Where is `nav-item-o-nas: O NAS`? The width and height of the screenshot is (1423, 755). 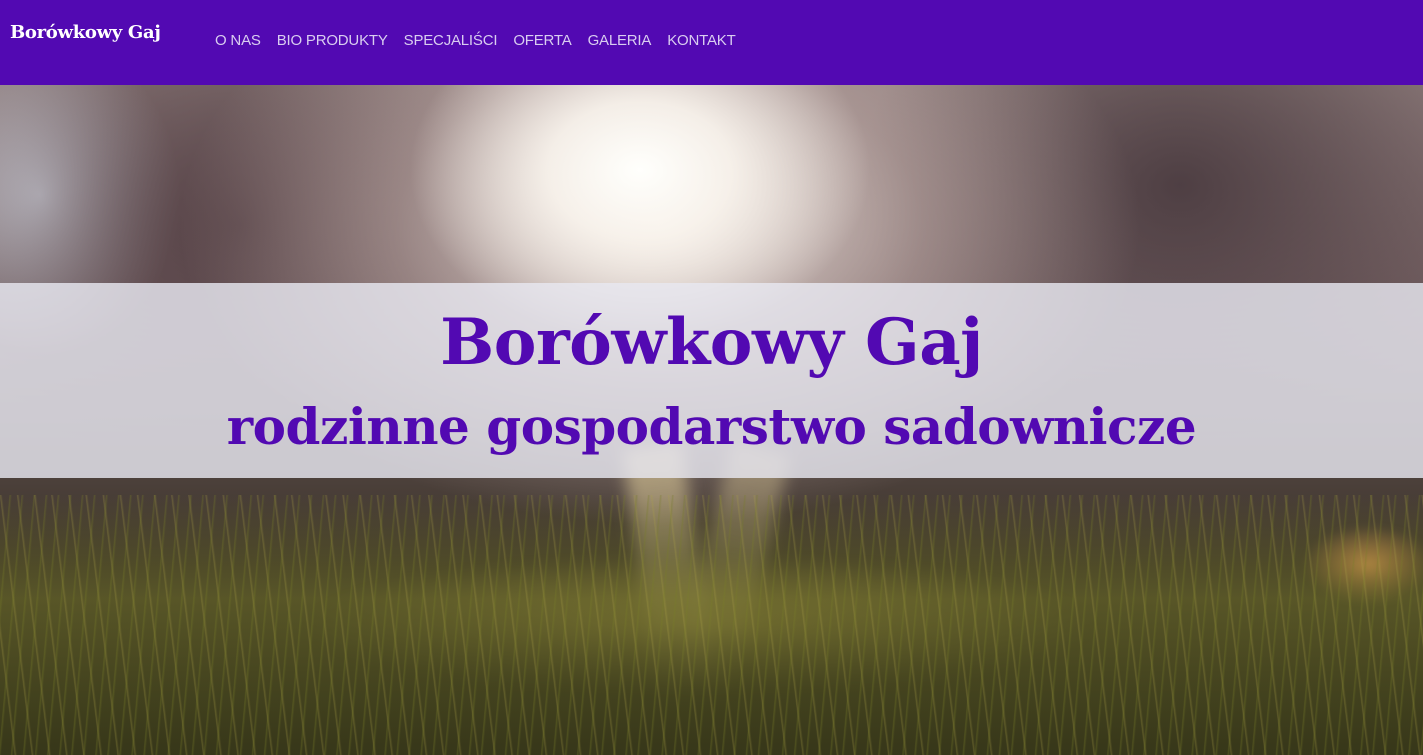 nav-item-o-nas: O NAS is located at coordinates (238, 41).